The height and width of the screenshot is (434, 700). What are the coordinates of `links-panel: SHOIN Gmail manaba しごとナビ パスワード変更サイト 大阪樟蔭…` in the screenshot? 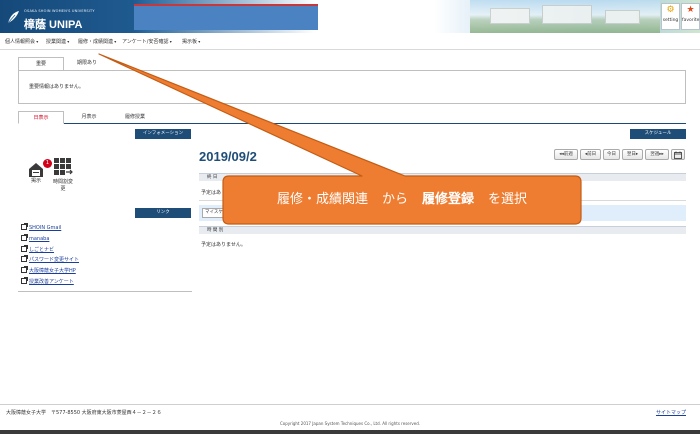 It's located at (105, 255).